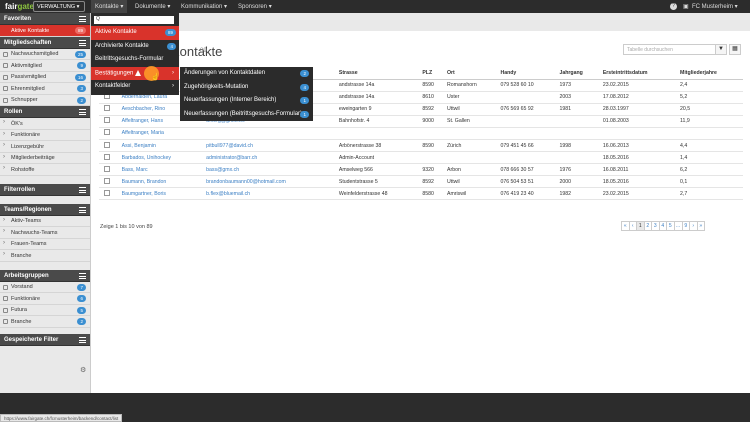  Describe the element at coordinates (378, 73) in the screenshot. I see `column-header: Strasse` at that location.